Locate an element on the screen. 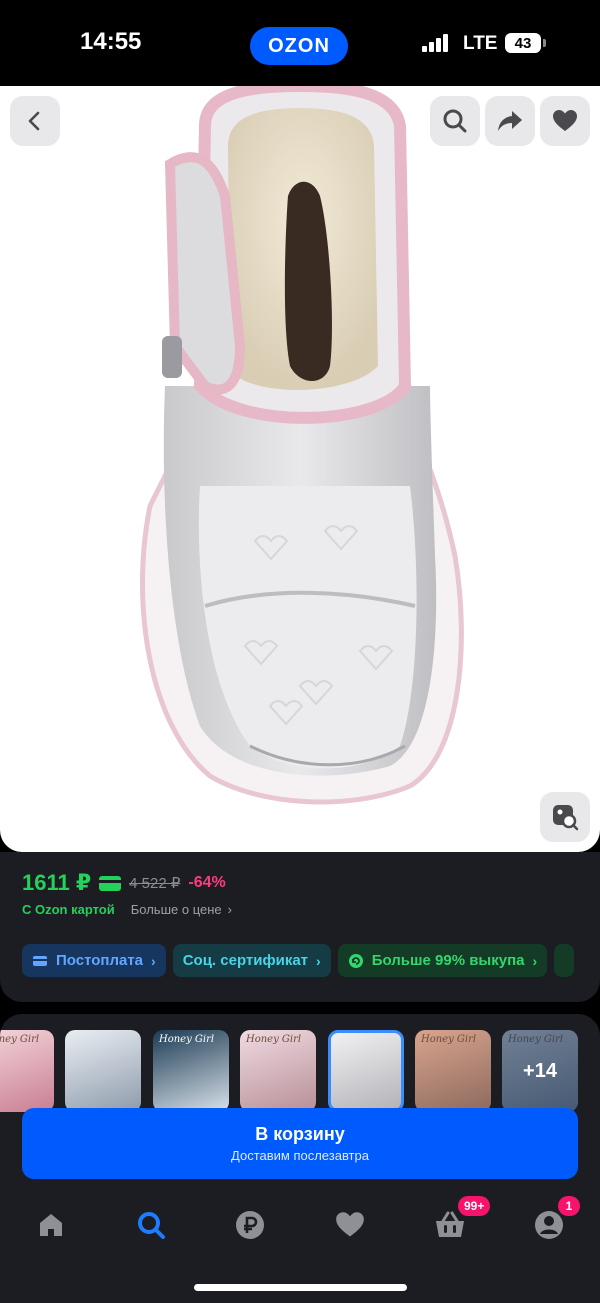 The width and height of the screenshot is (600, 1303). favorite-button is located at coordinates (565, 121).